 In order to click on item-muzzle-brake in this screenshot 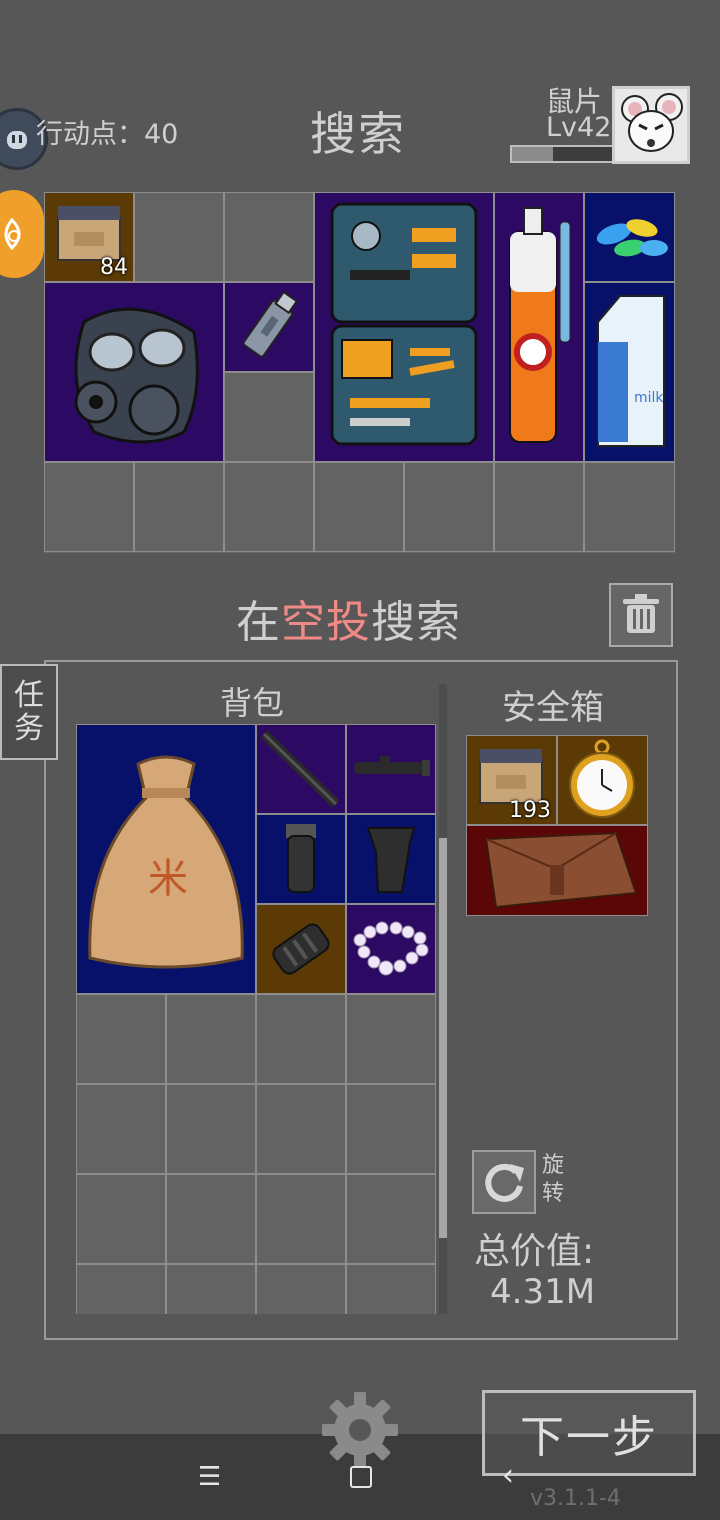, I will do `click(301, 949)`.